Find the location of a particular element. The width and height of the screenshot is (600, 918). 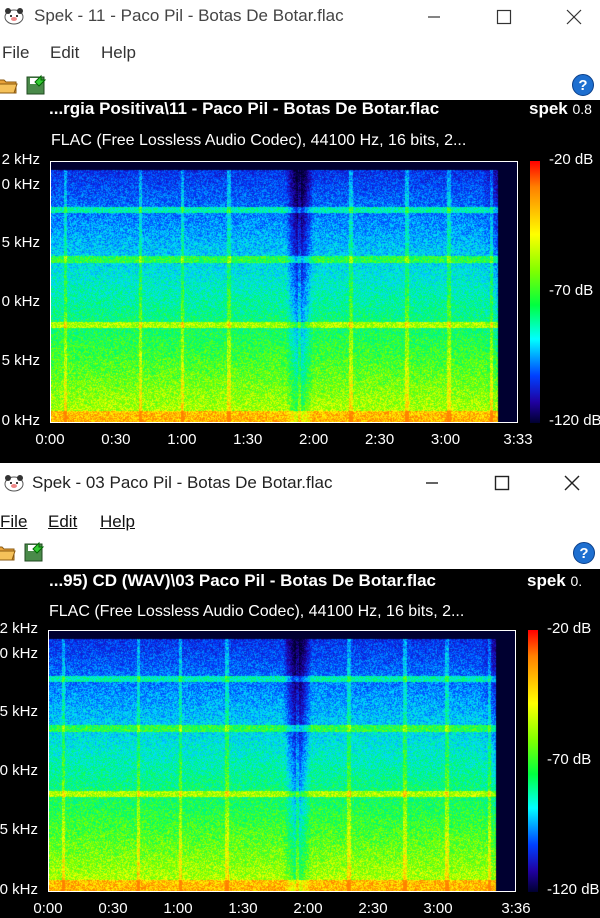

spek-label: spek 0. is located at coordinates (554, 581).